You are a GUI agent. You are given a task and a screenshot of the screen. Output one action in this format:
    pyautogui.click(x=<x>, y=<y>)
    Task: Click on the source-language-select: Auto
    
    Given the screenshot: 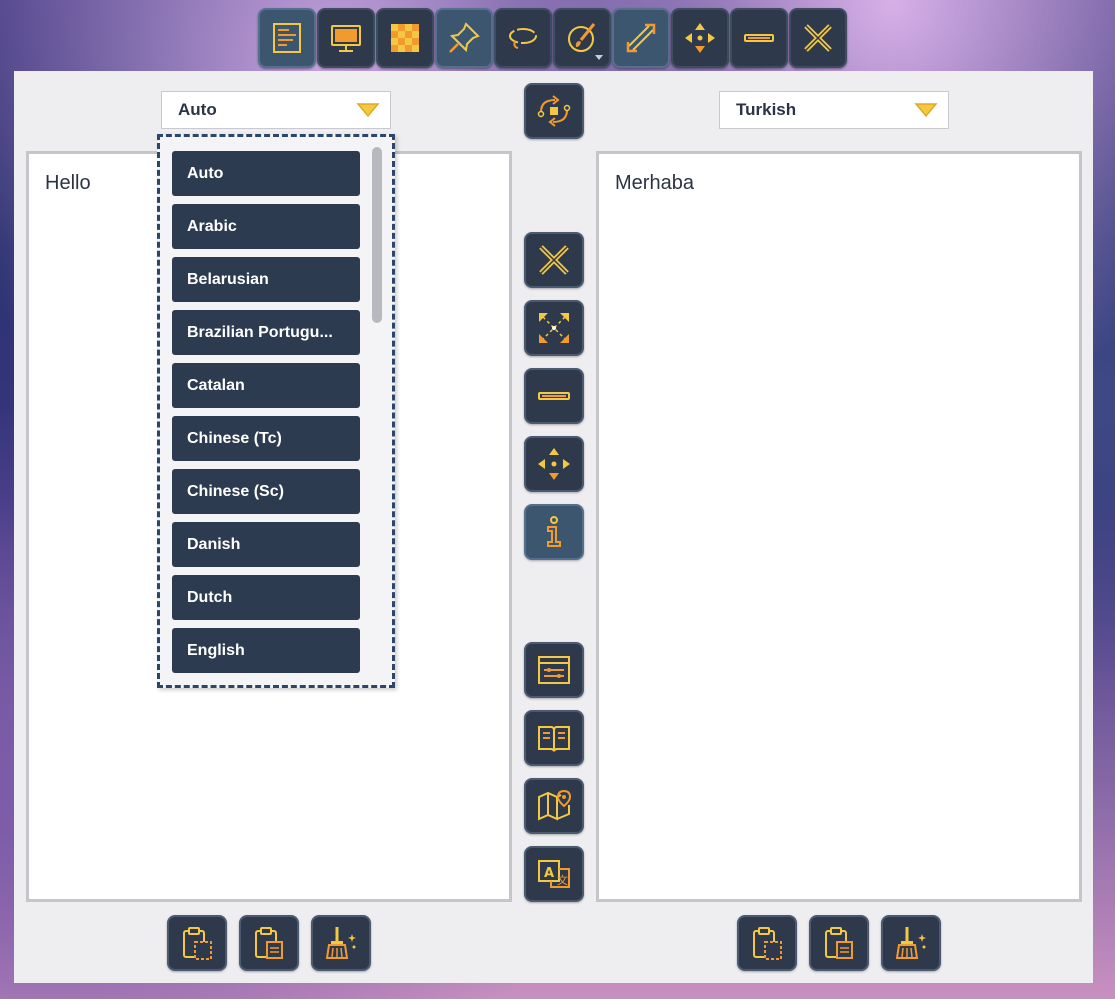 What is the action you would take?
    pyautogui.click(x=276, y=110)
    